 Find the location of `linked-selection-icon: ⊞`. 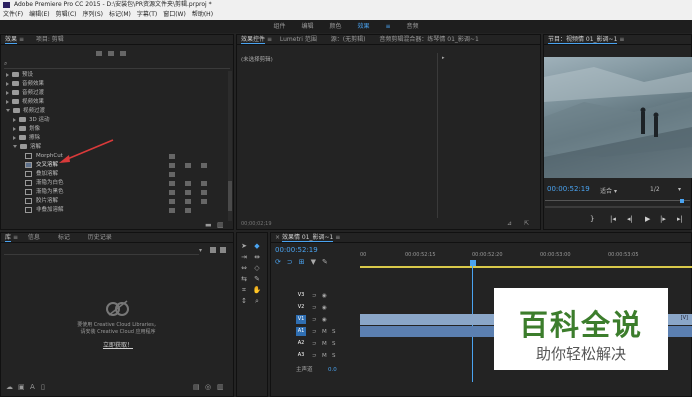

linked-selection-icon: ⊞ is located at coordinates (302, 262).